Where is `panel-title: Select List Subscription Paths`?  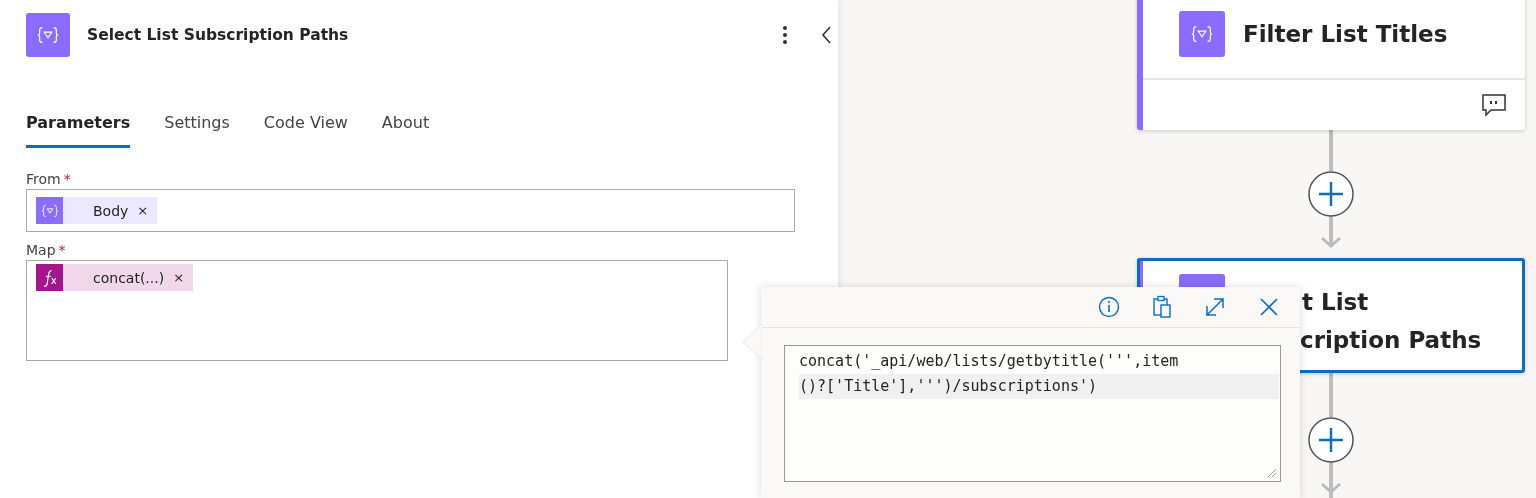 panel-title: Select List Subscription Paths is located at coordinates (218, 35).